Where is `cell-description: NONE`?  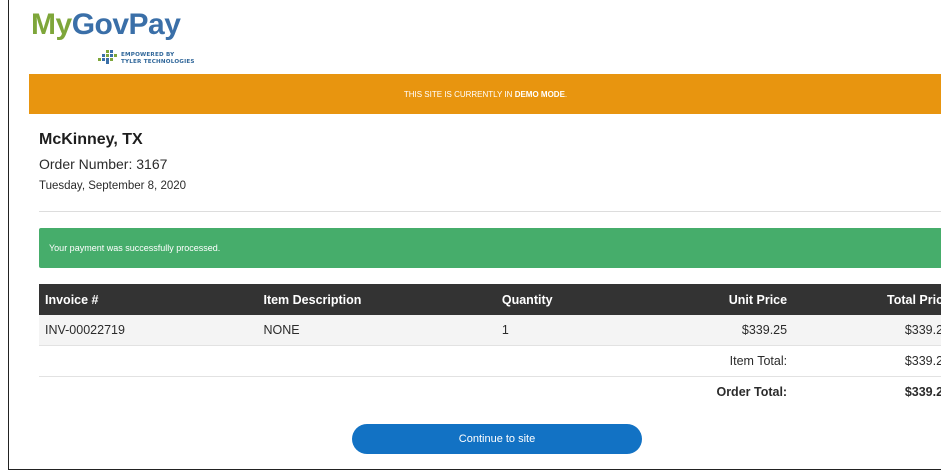
cell-description: NONE is located at coordinates (382, 330).